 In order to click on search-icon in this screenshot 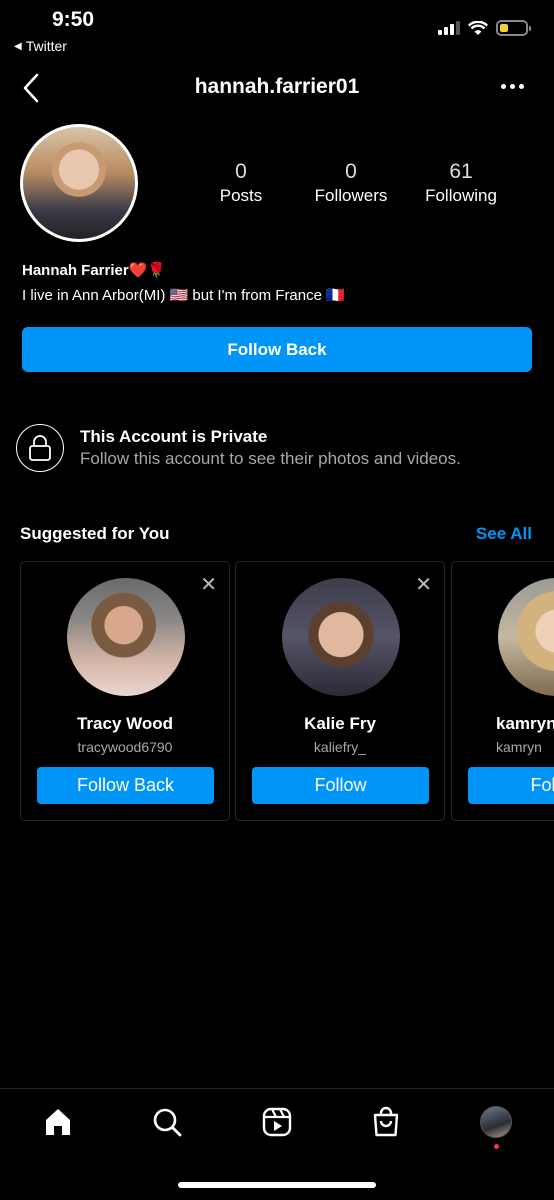, I will do `click(167, 1122)`.